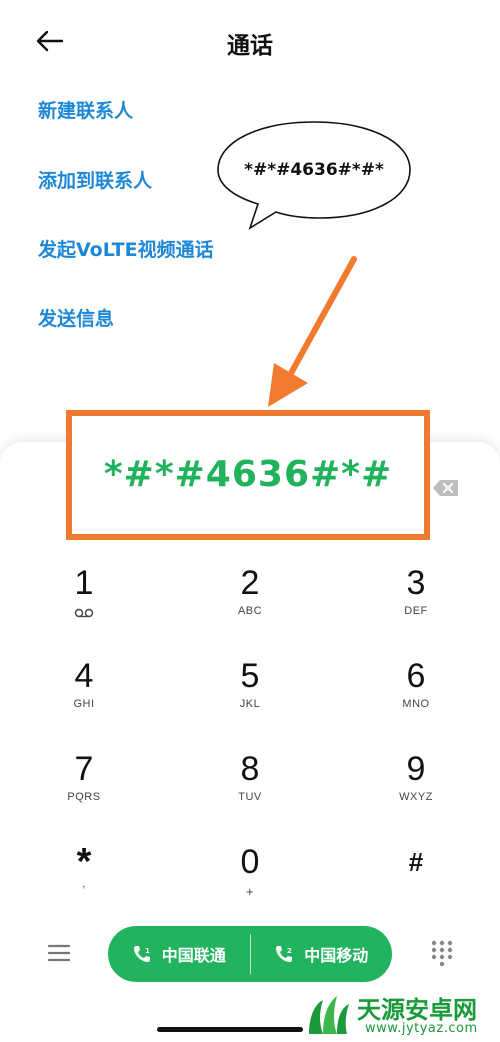 The width and height of the screenshot is (500, 1042). What do you see at coordinates (84, 603) in the screenshot?
I see `key-1: 1` at bounding box center [84, 603].